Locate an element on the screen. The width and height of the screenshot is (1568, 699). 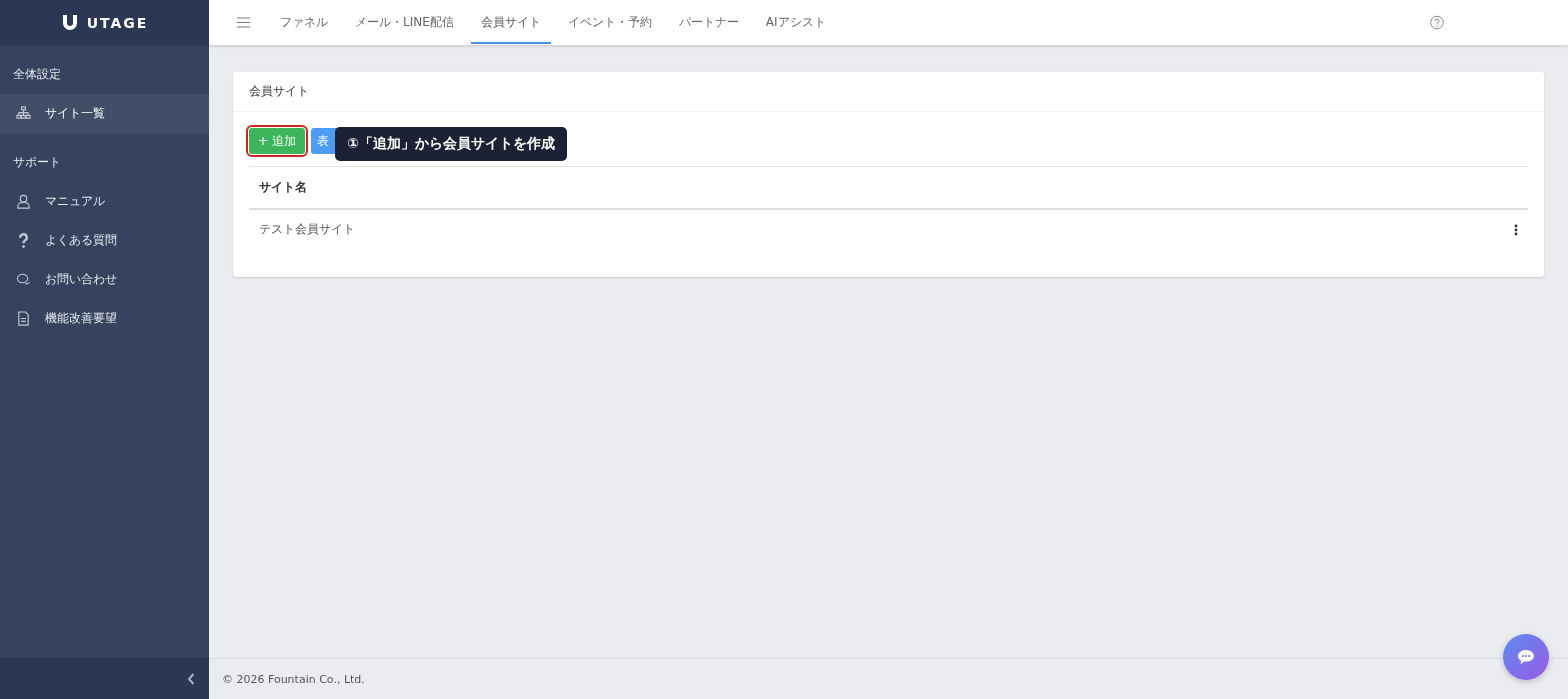
nav-tab: イベント・予約 is located at coordinates (609, 22).